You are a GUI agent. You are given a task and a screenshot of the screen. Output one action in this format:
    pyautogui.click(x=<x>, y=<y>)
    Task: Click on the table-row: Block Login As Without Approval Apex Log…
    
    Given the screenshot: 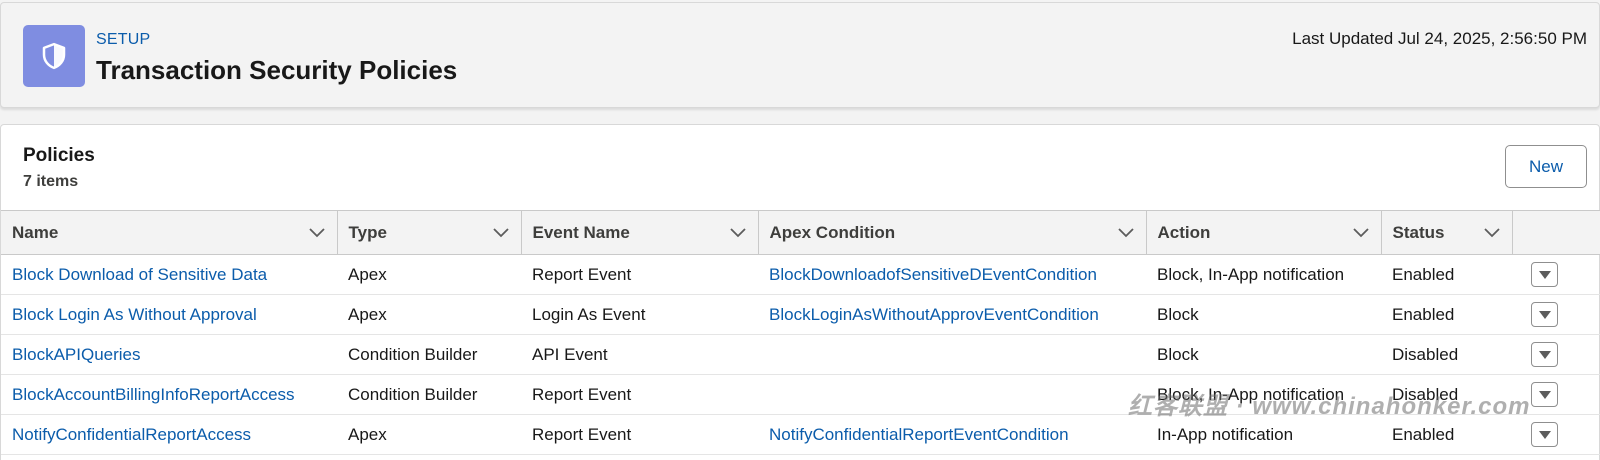 What is the action you would take?
    pyautogui.click(x=800, y=314)
    